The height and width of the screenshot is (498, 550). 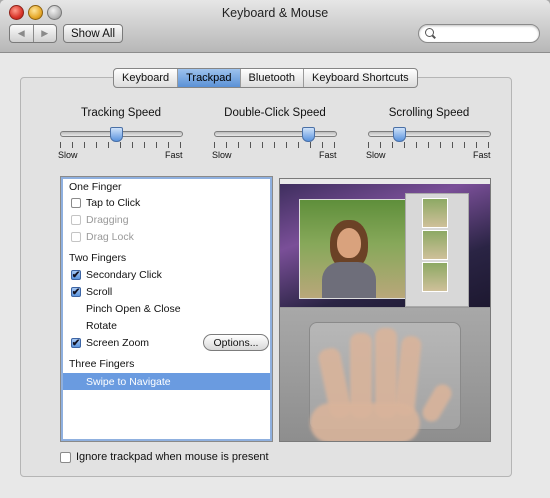 What do you see at coordinates (437, 250) in the screenshot?
I see `preview-sidepane` at bounding box center [437, 250].